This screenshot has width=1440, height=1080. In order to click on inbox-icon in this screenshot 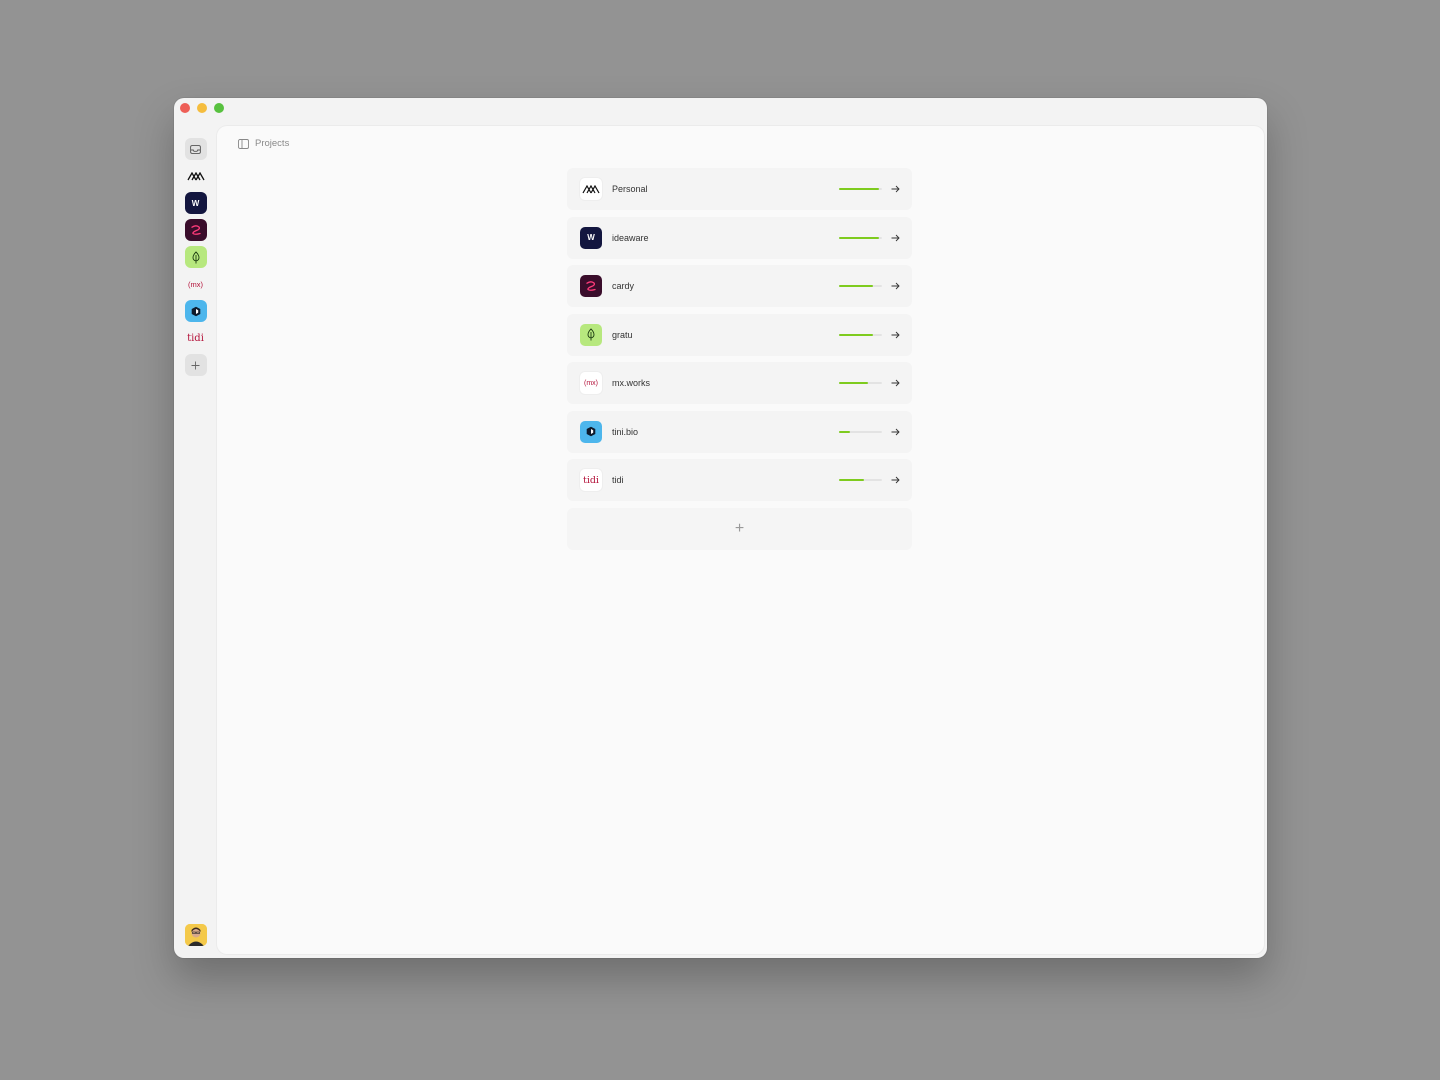, I will do `click(195, 149)`.